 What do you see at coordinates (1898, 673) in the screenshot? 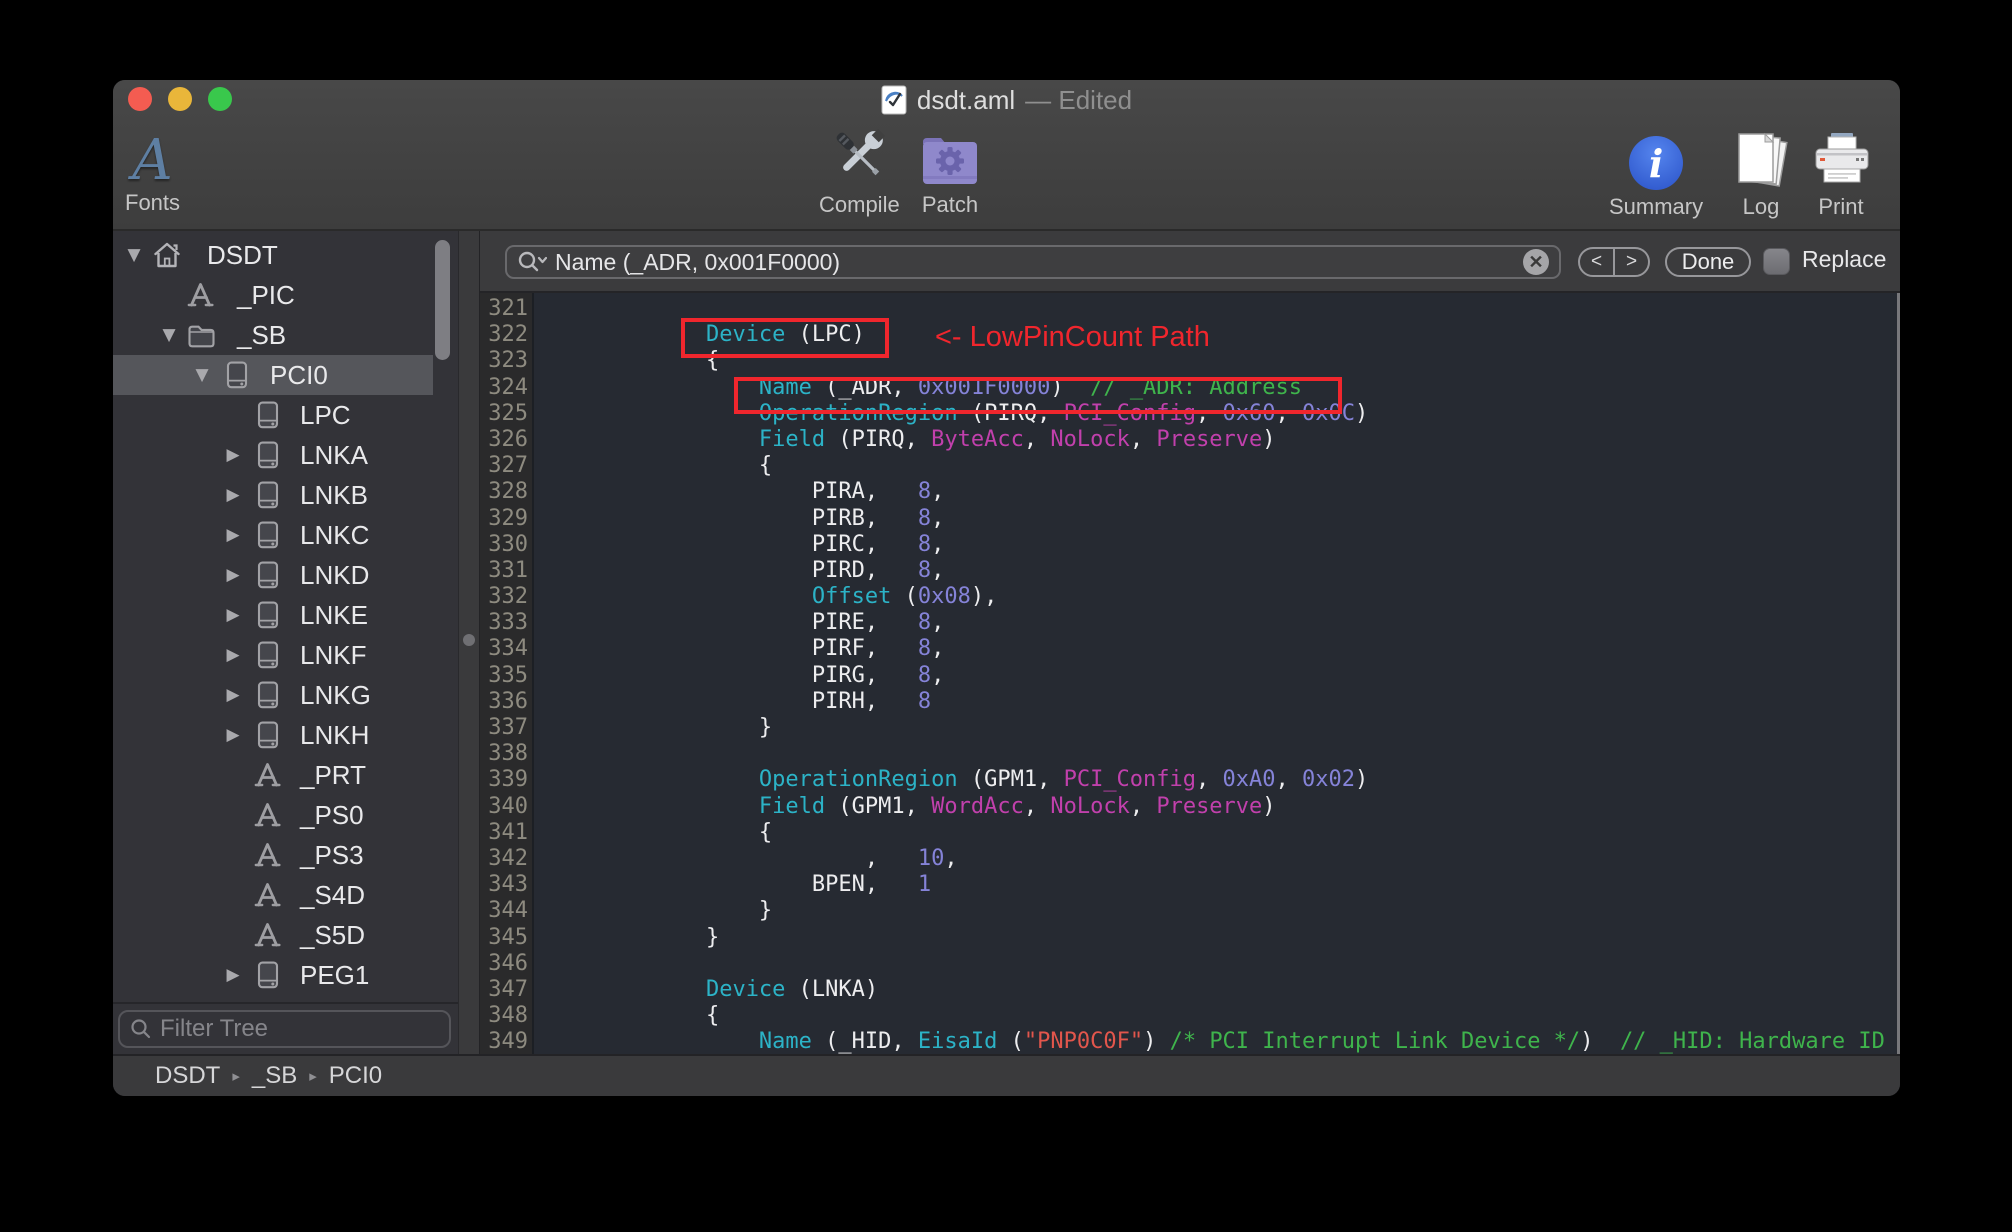
I see `editor-scrollbar-track` at bounding box center [1898, 673].